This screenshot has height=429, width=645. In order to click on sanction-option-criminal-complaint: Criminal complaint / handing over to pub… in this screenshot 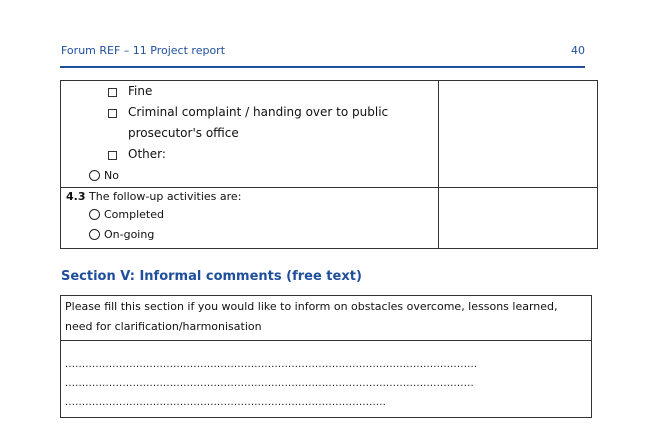, I will do `click(273, 123)`.